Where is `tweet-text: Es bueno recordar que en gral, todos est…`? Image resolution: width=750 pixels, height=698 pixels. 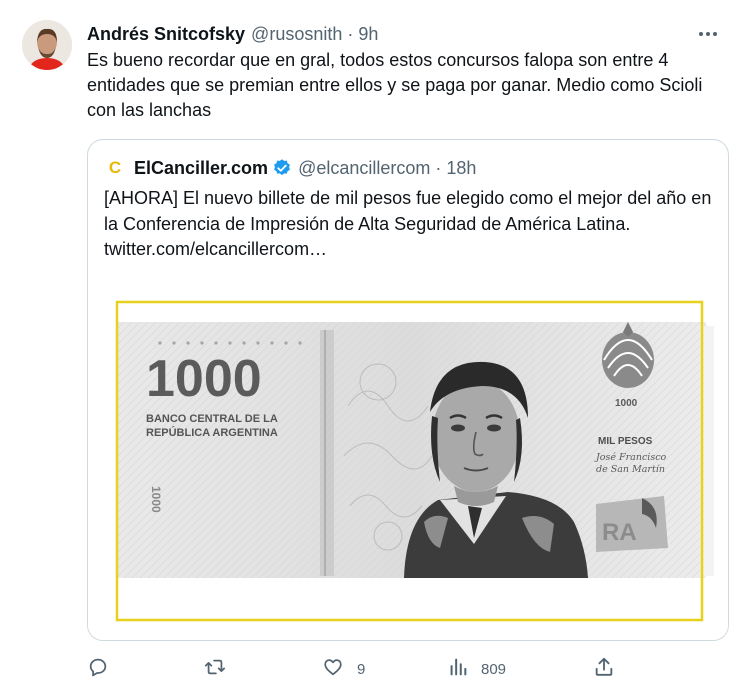 tweet-text: Es bueno recordar que en gral, todos est… is located at coordinates (395, 85).